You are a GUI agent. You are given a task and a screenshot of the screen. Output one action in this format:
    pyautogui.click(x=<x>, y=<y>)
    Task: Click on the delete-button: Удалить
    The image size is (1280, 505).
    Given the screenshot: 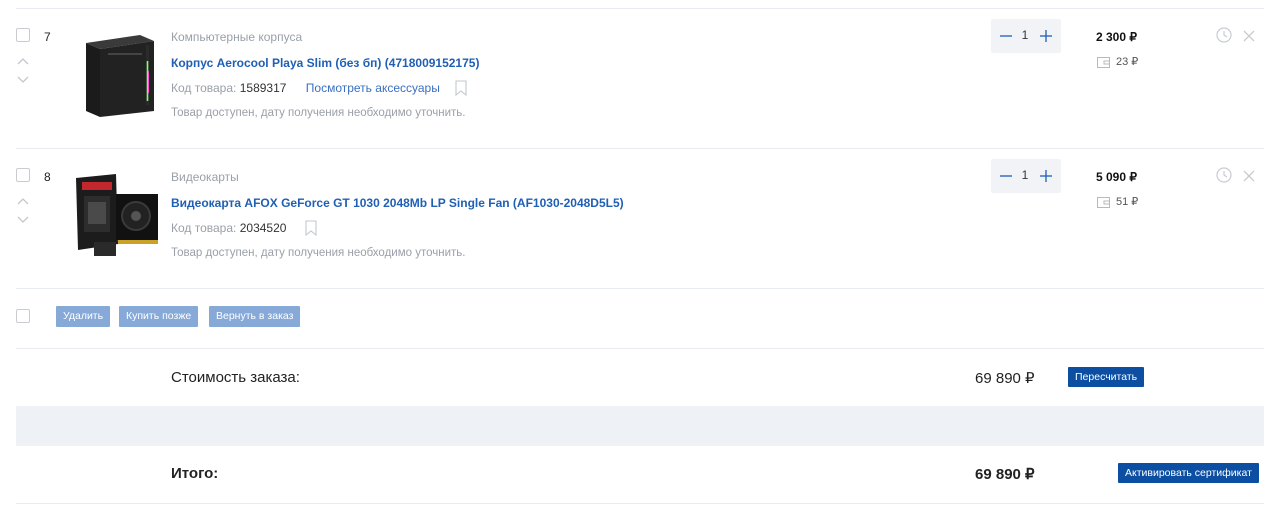 What is the action you would take?
    pyautogui.click(x=83, y=316)
    